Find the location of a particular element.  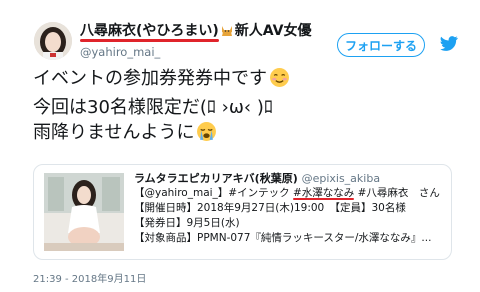

timestamp: 21:39 - 2018年9月11日 is located at coordinates (89, 277).